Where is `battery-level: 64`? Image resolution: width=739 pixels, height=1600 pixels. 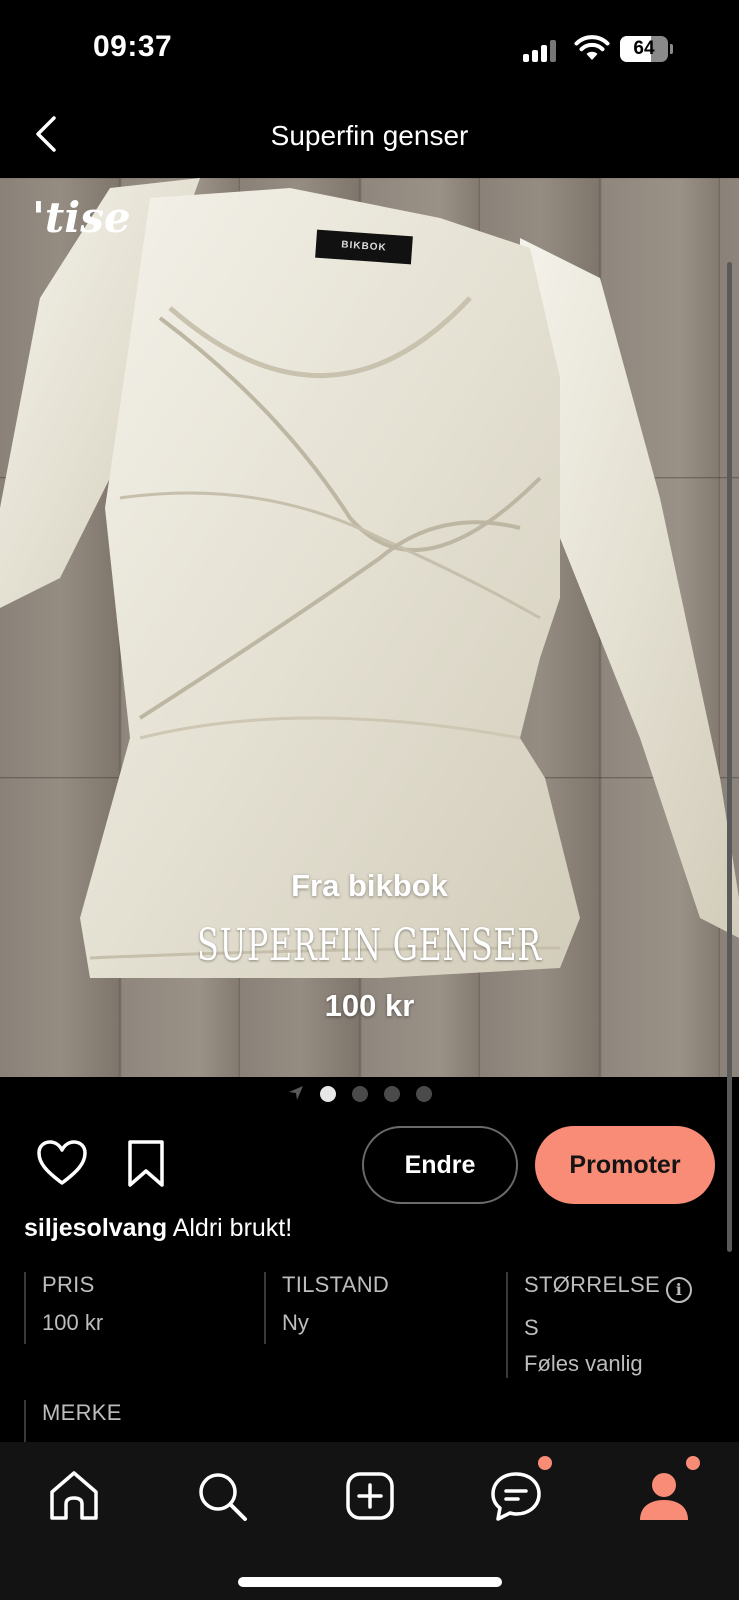 battery-level: 64 is located at coordinates (644, 48).